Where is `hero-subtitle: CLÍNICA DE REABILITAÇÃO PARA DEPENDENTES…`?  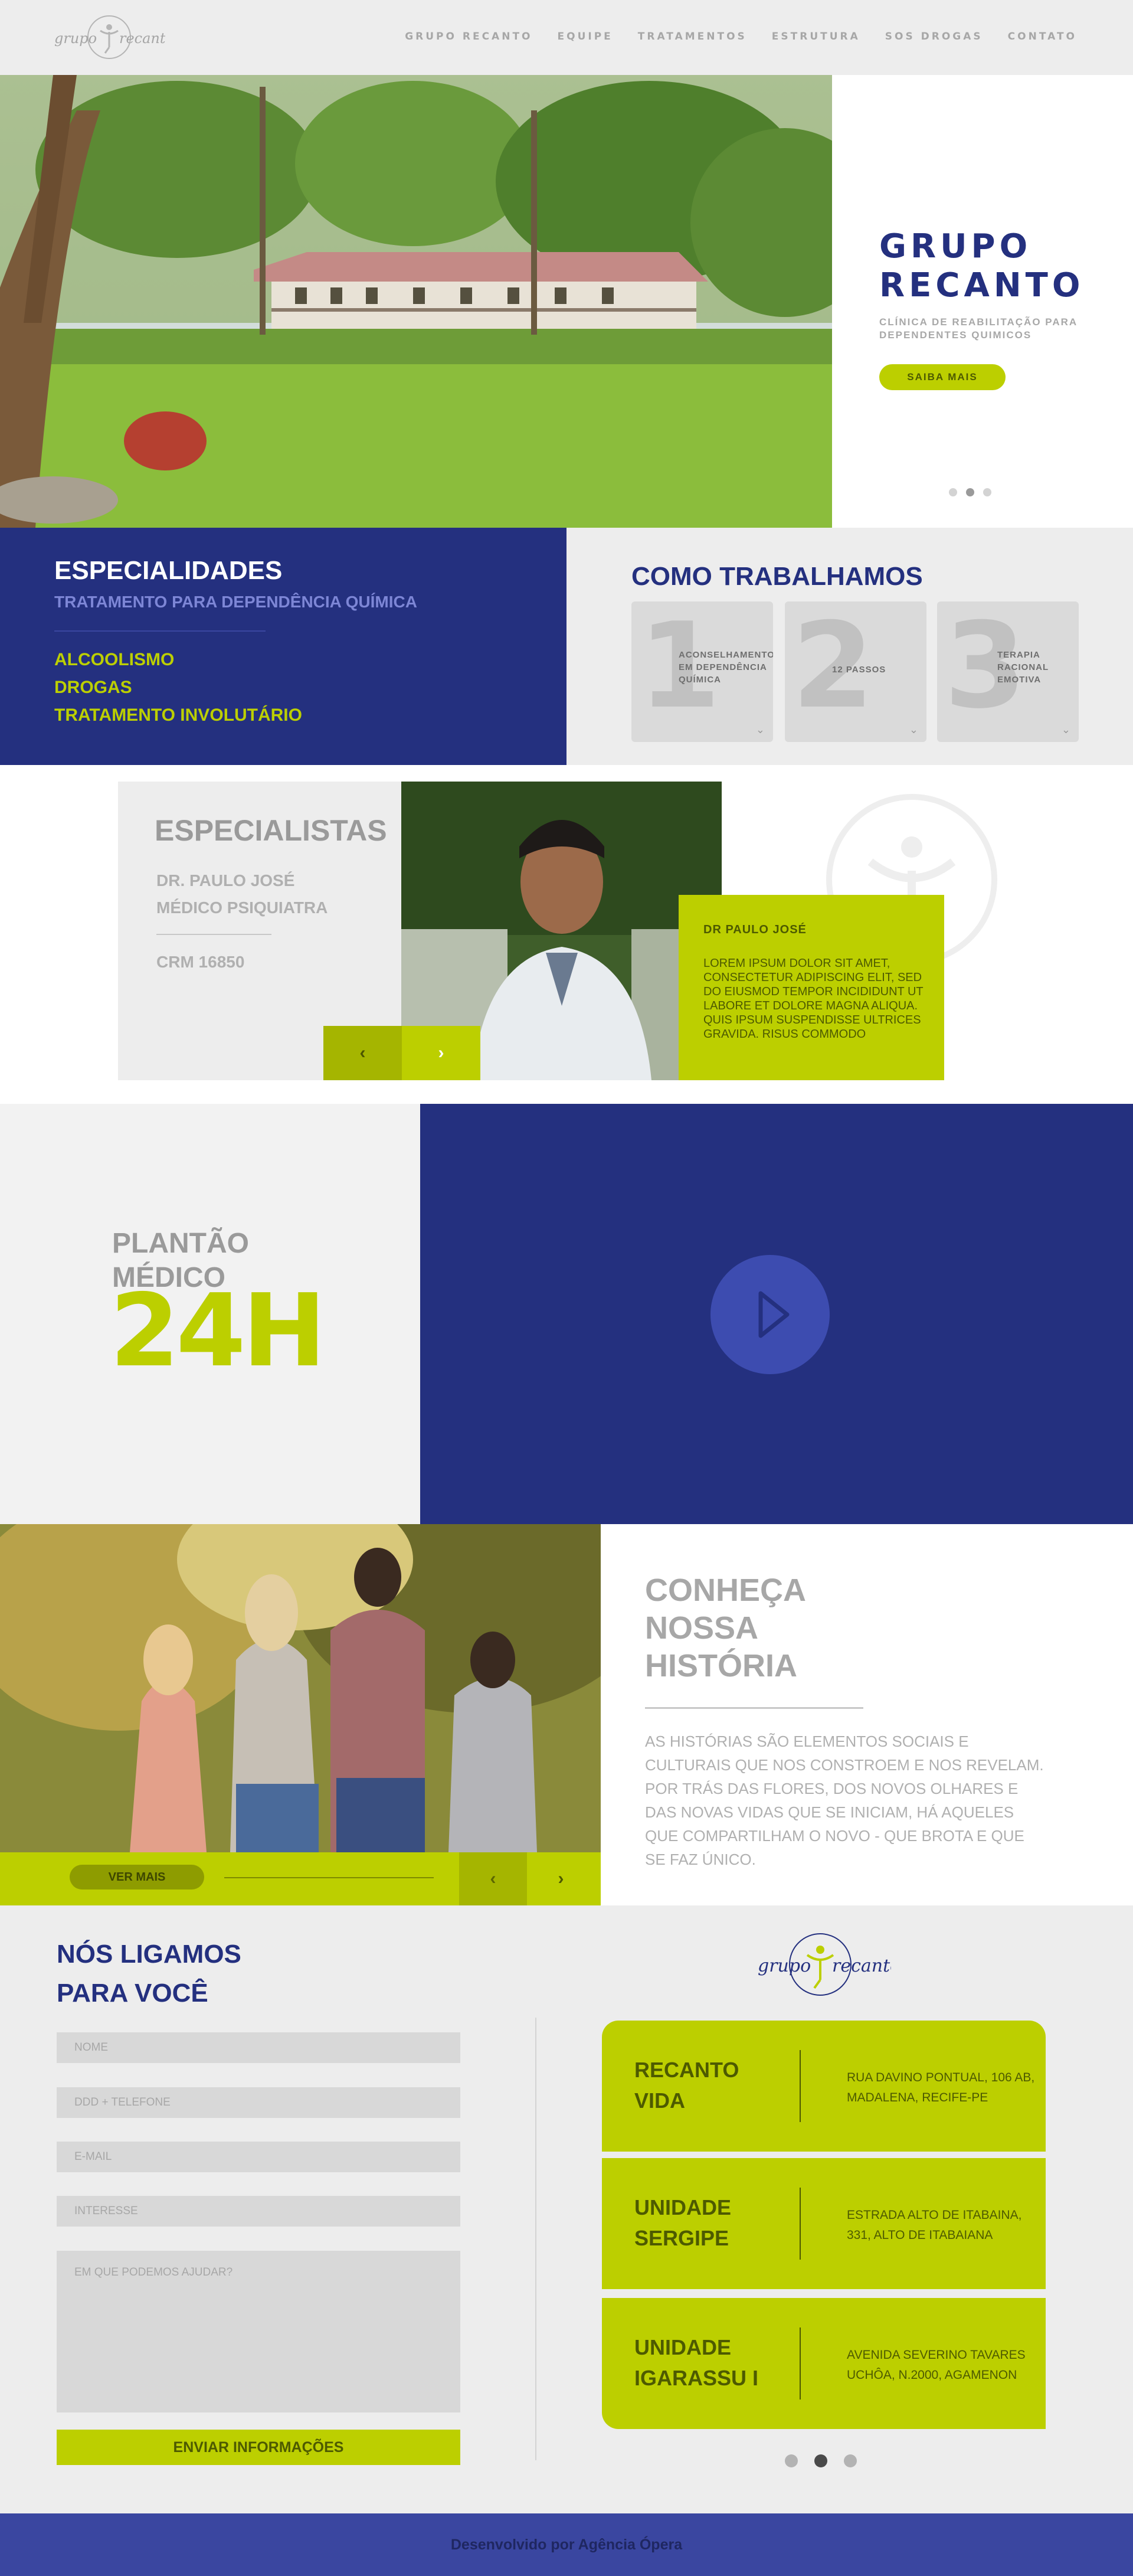
hero-subtitle: CLÍNICA DE REABILITAÇÃO PARA DEPENDENTES… is located at coordinates (978, 328).